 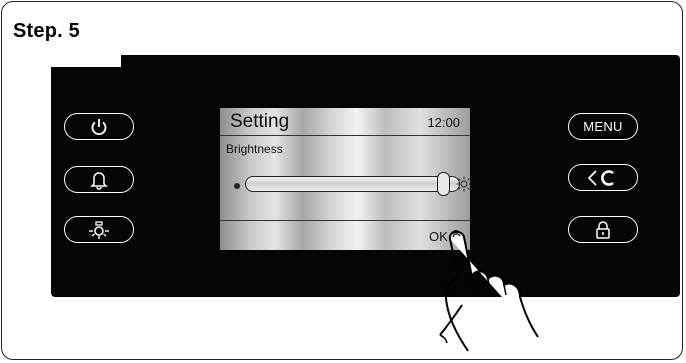 I want to click on back-c-icon, so click(x=600, y=177).